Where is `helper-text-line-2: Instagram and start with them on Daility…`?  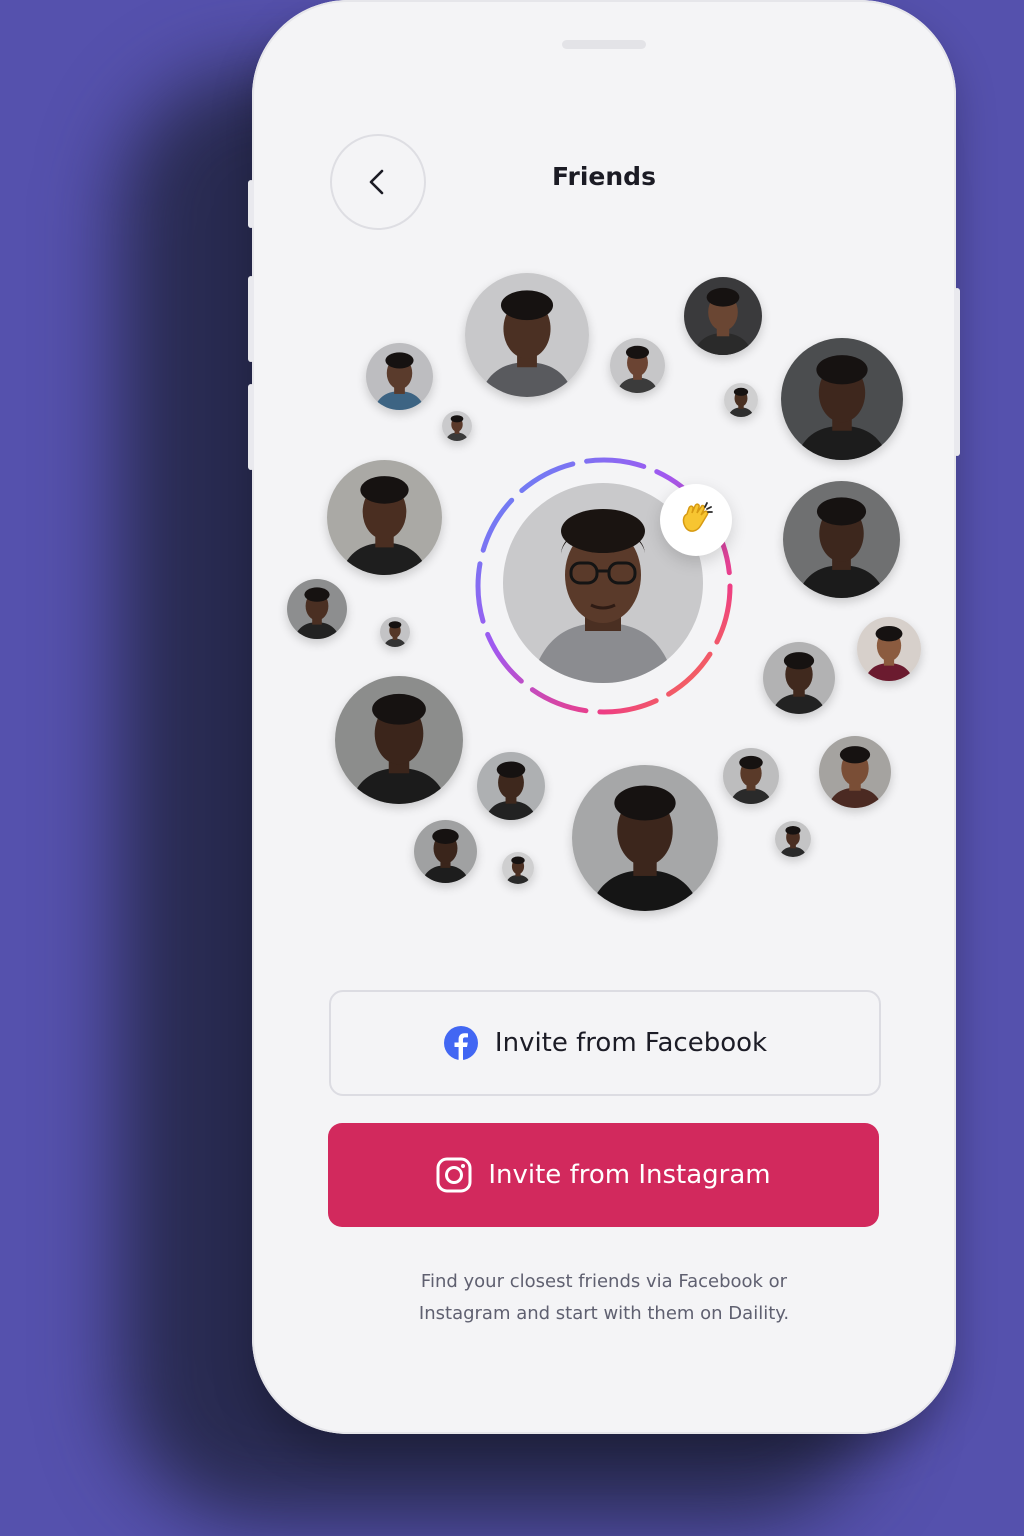
helper-text-line-2: Instagram and start with them on Daility… is located at coordinates (604, 1313).